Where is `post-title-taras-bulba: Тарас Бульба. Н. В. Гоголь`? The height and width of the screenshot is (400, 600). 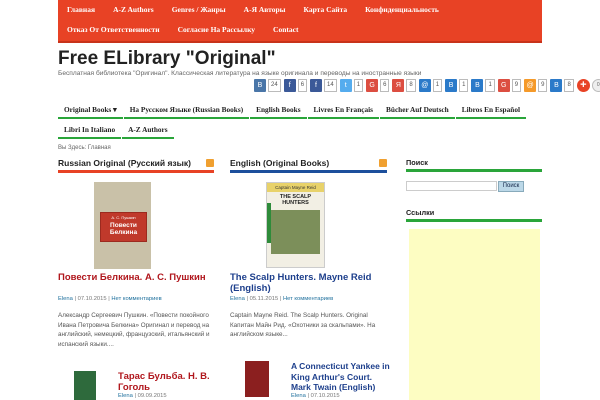 post-title-taras-bulba: Тарас Бульба. Н. В. Гоголь is located at coordinates (168, 382).